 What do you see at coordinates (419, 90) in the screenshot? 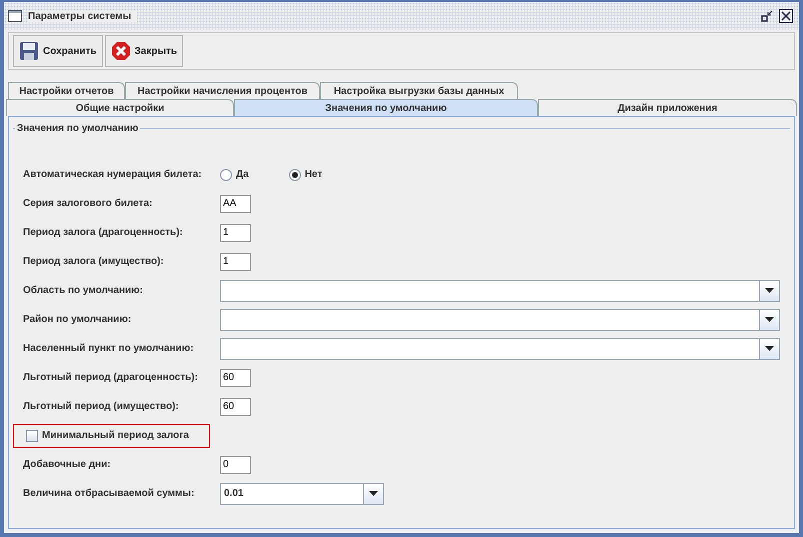
I see `tab: Настройка выгрузки базы данных` at bounding box center [419, 90].